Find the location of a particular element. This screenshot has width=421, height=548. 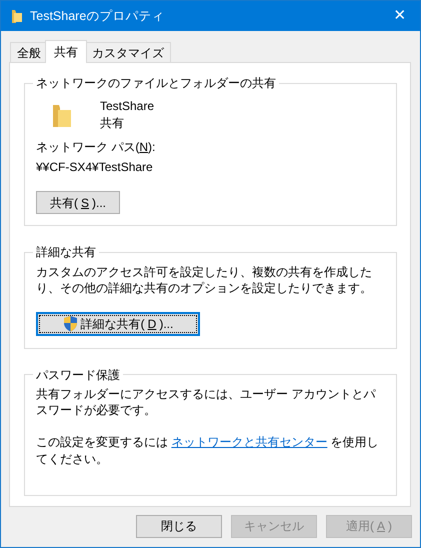

group-heading: 詳細な共有 is located at coordinates (66, 252).